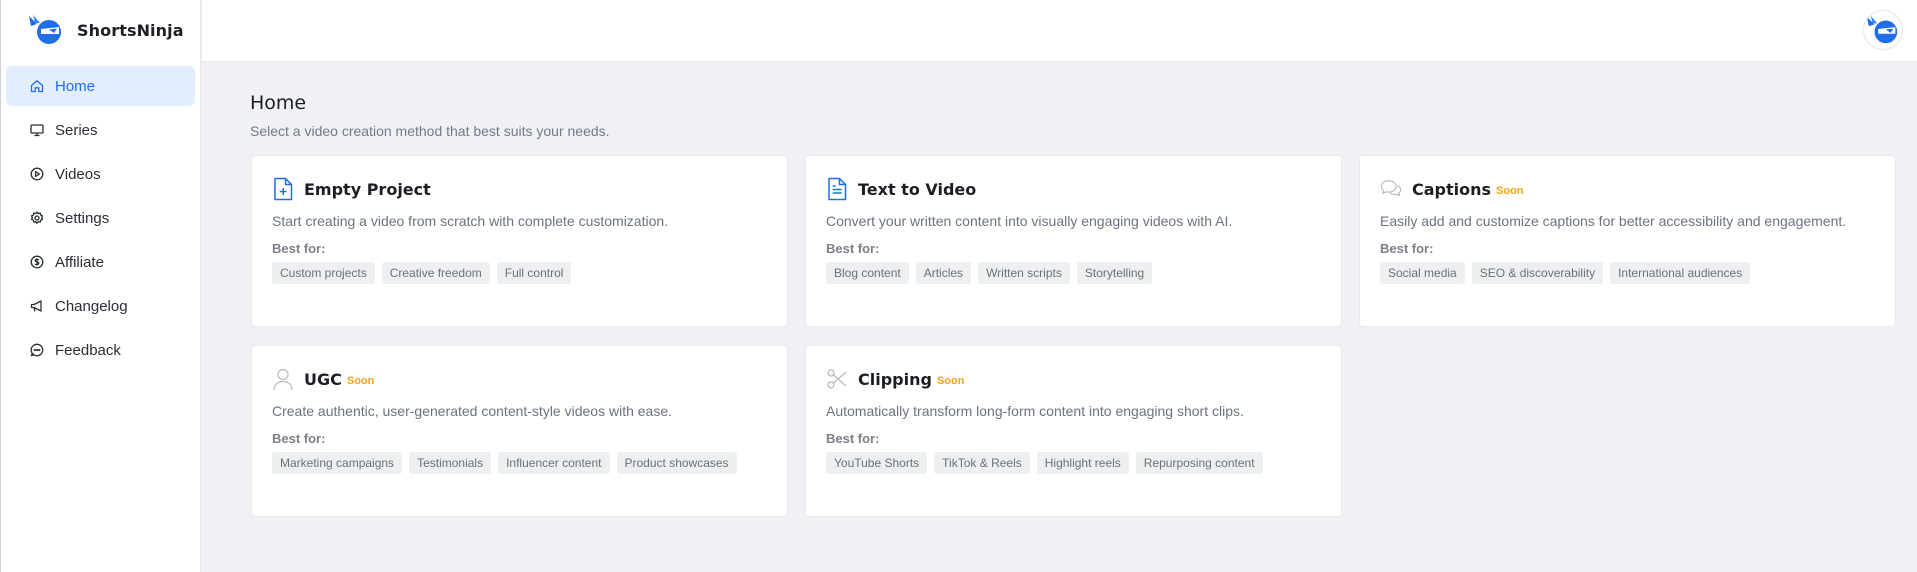  I want to click on card-title: Clipping, so click(895, 379).